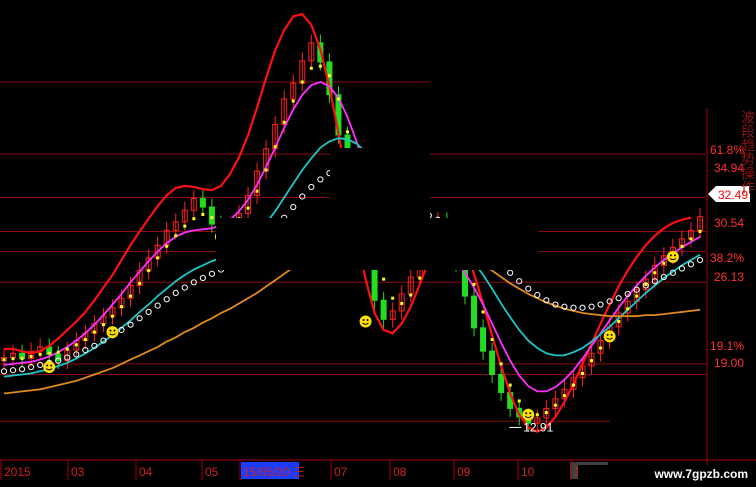 The image size is (756, 487). What do you see at coordinates (274, 472) in the screenshot?
I see `x-tick-label: 15/05/20 三` at bounding box center [274, 472].